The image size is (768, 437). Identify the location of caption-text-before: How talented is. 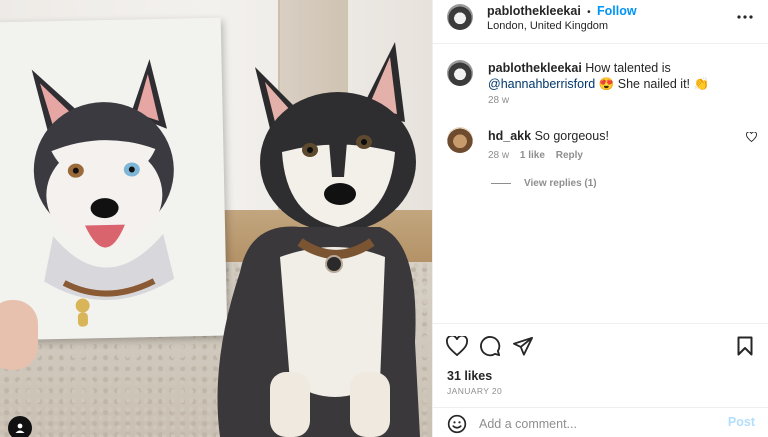
(628, 68).